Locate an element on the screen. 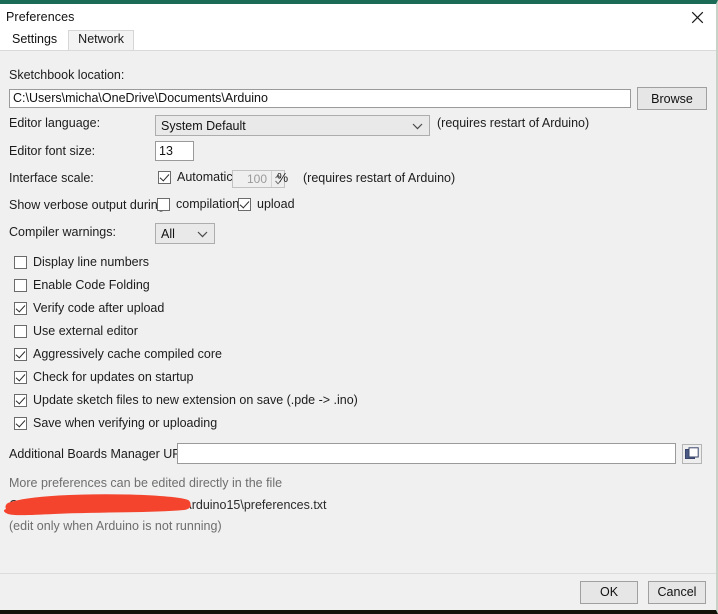 The image size is (718, 614). sketchbook-location-label-row: Sketchbook location: is located at coordinates (66, 75).